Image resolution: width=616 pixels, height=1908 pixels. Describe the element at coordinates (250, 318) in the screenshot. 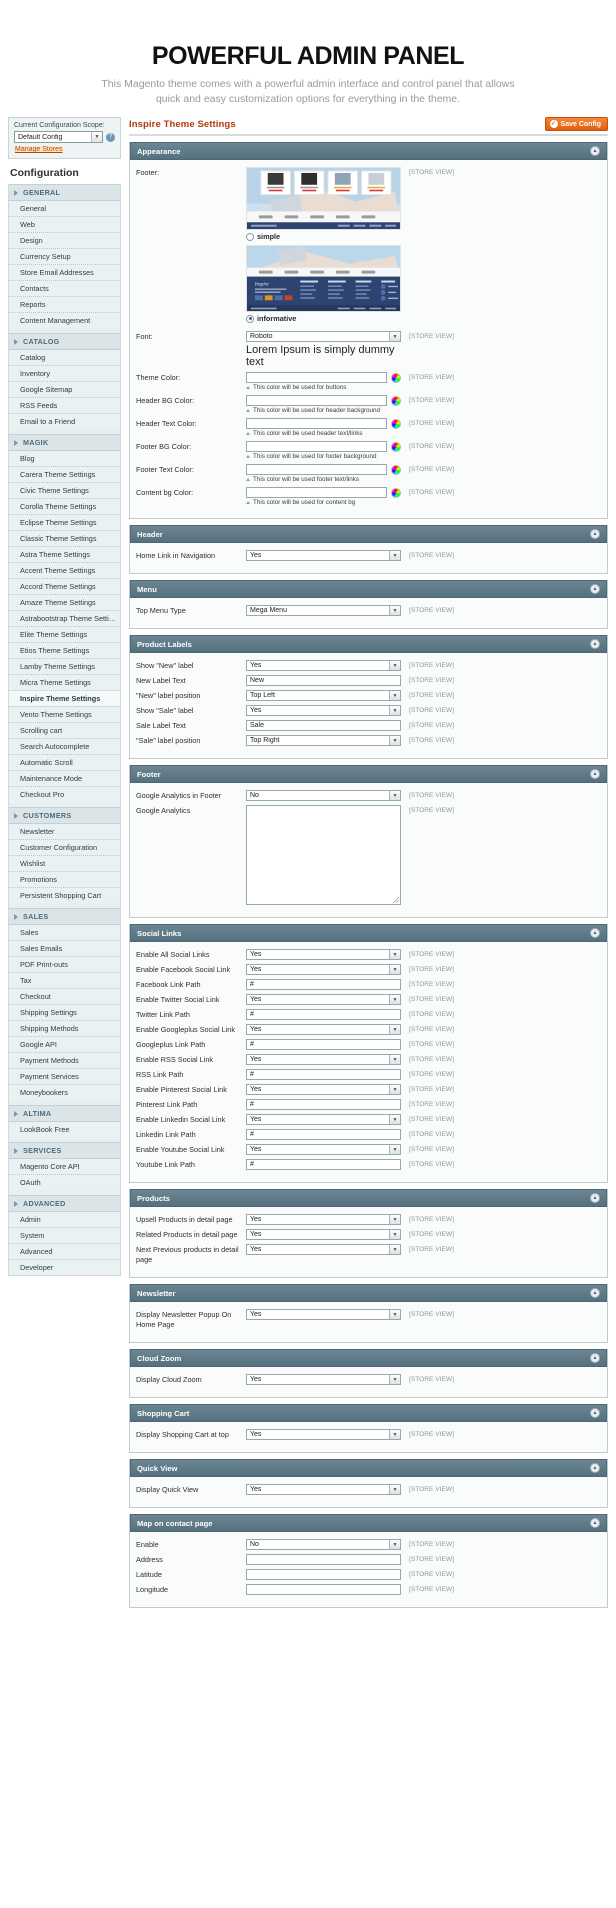

I see `radio-icon-selected` at that location.